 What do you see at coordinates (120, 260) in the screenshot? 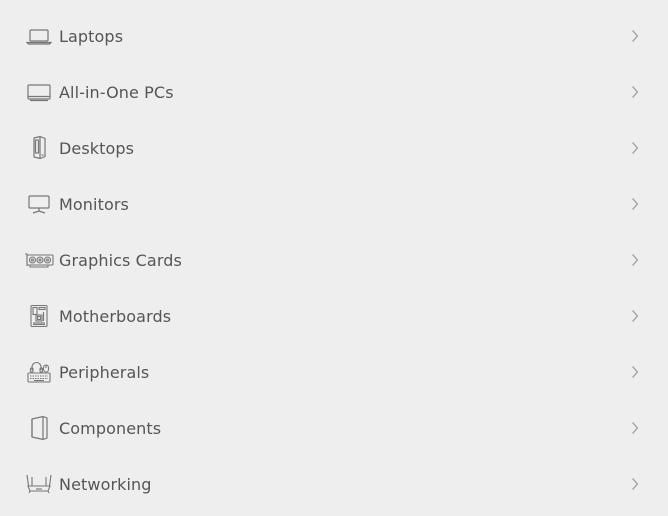
I see `menu-item-label: Graphics Cards` at bounding box center [120, 260].